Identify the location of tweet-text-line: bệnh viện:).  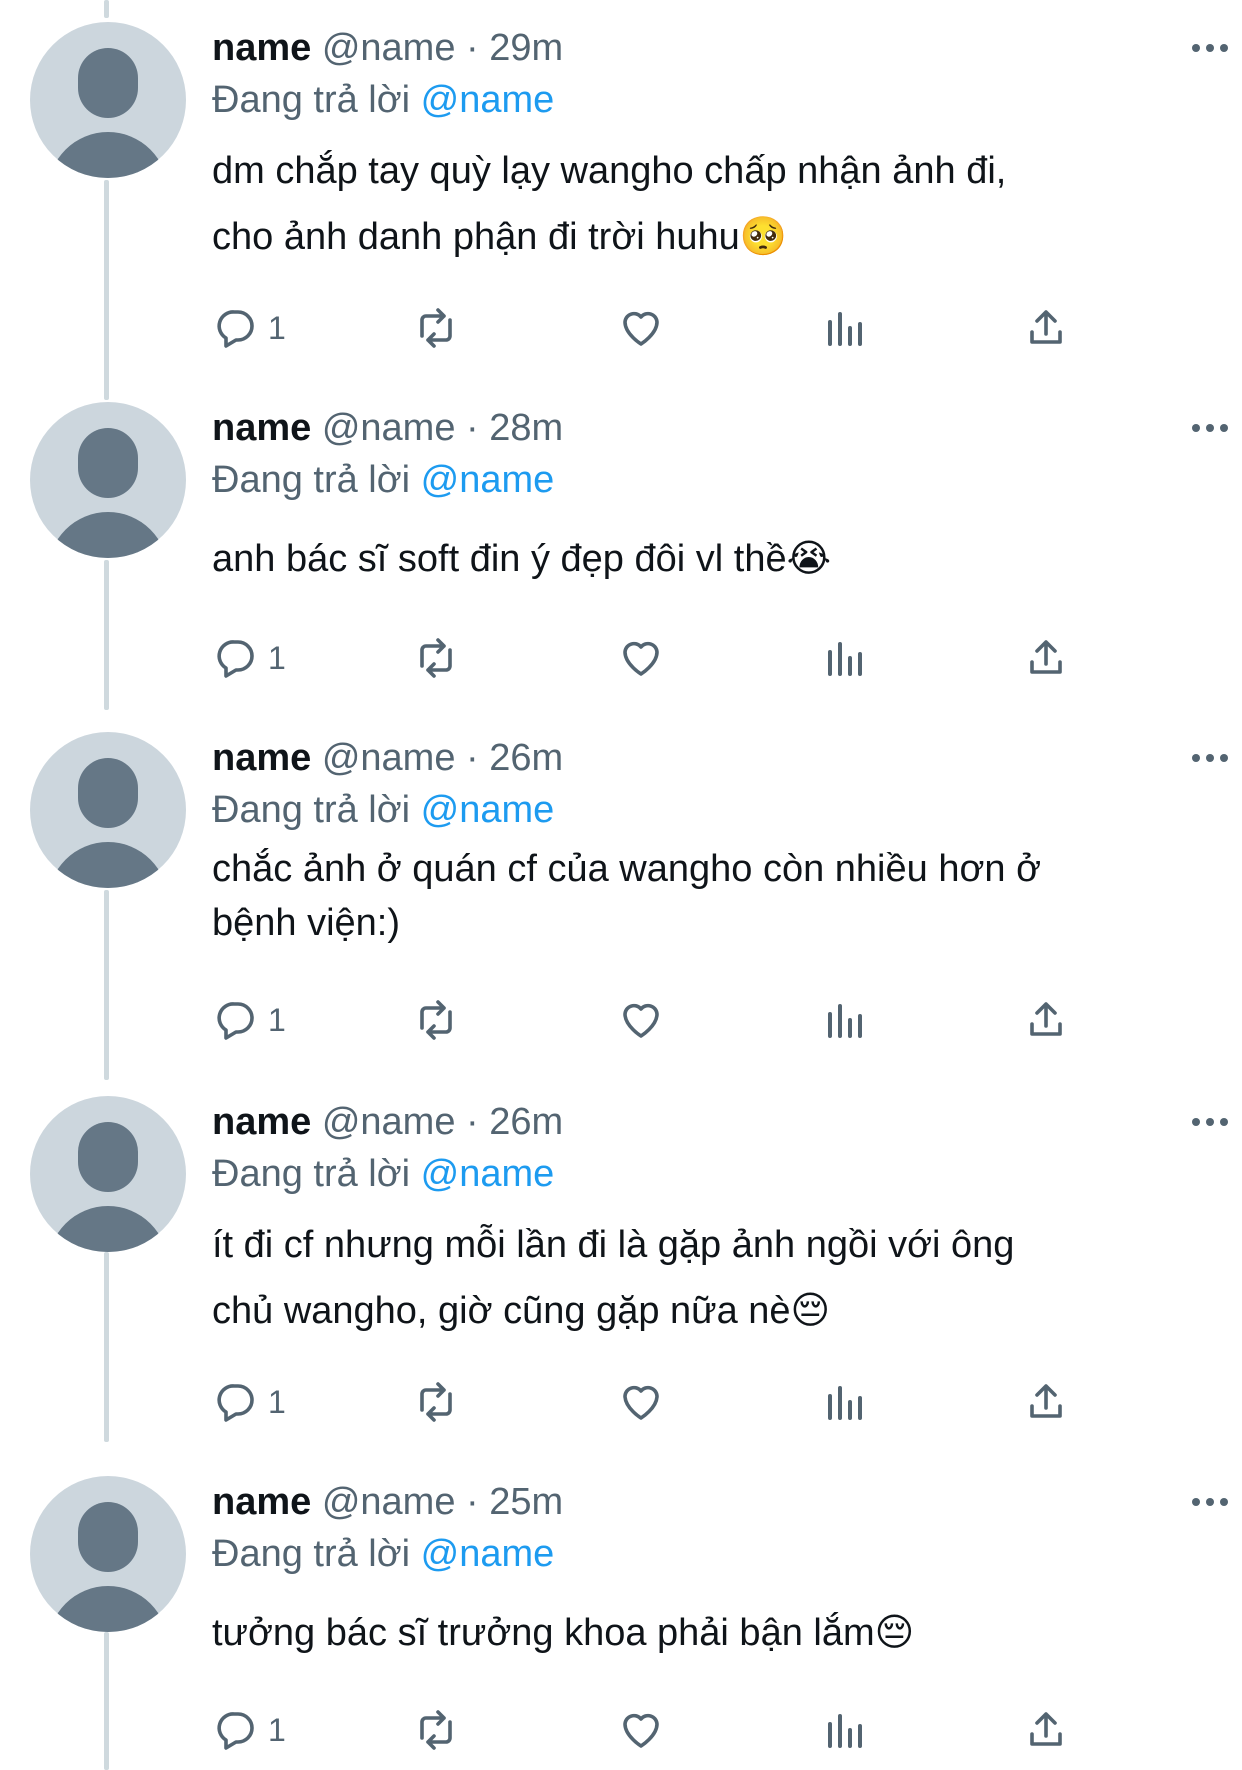
(306, 923).